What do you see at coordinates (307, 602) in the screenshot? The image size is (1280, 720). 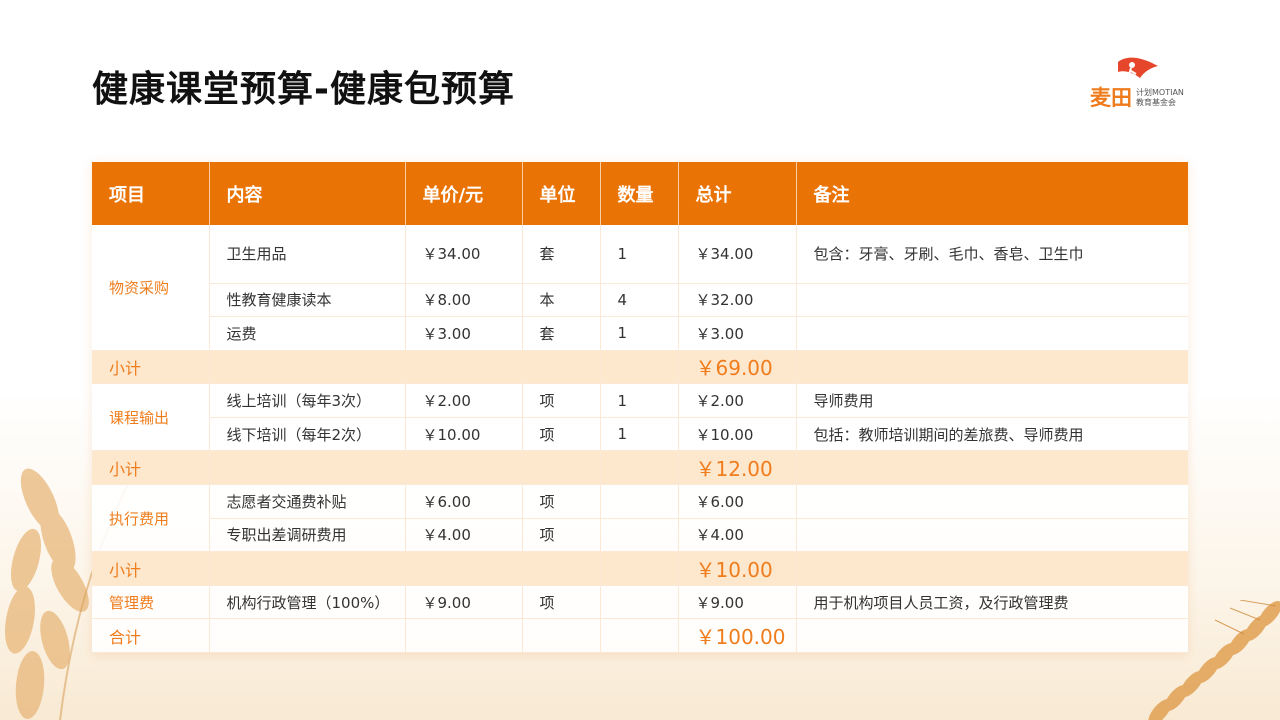 I see `content-cell: 机构行政管理（100%）` at bounding box center [307, 602].